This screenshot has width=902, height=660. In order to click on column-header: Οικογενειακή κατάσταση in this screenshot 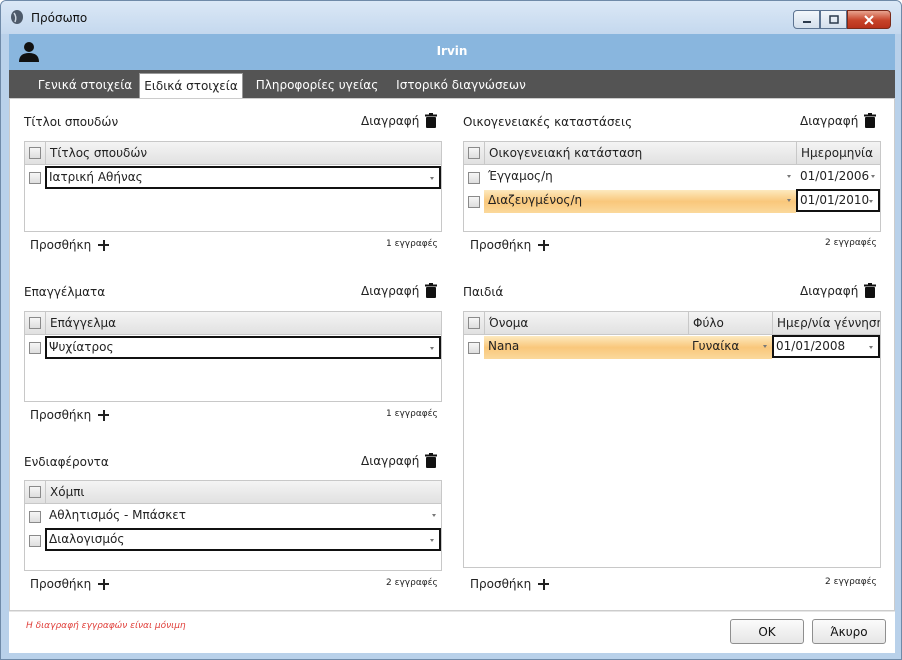, I will do `click(640, 153)`.